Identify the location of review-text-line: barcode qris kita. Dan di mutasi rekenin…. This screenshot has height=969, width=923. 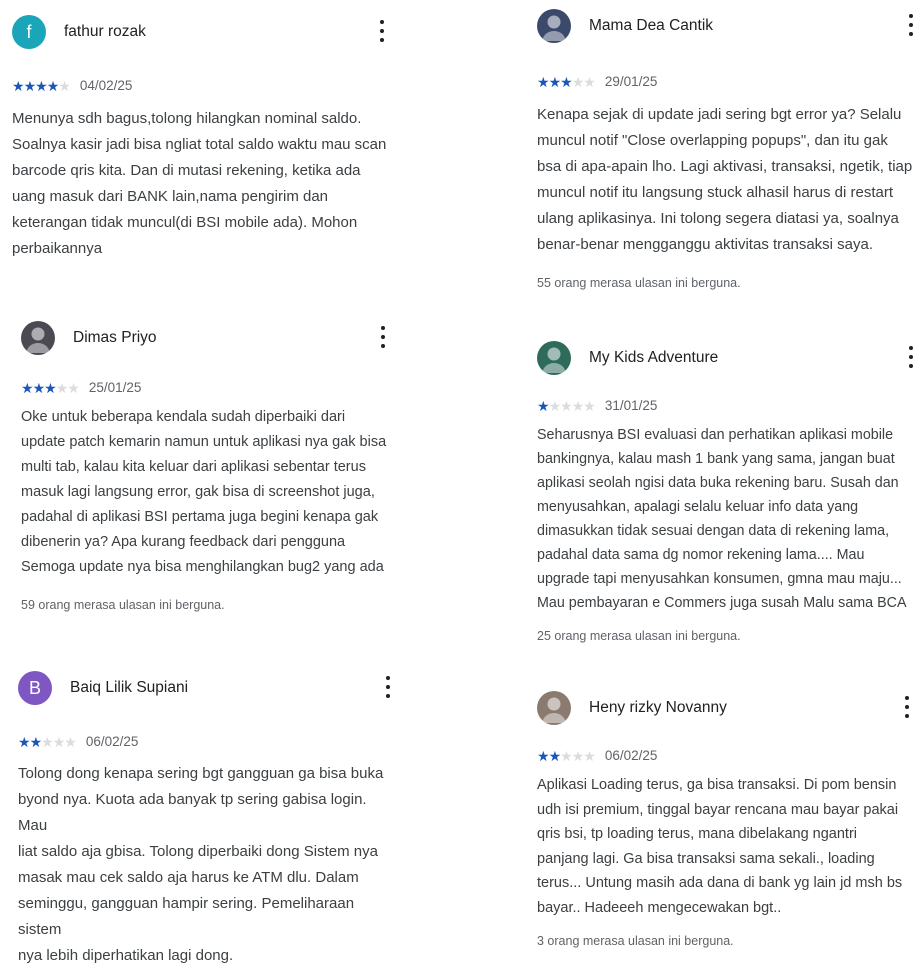
(186, 170).